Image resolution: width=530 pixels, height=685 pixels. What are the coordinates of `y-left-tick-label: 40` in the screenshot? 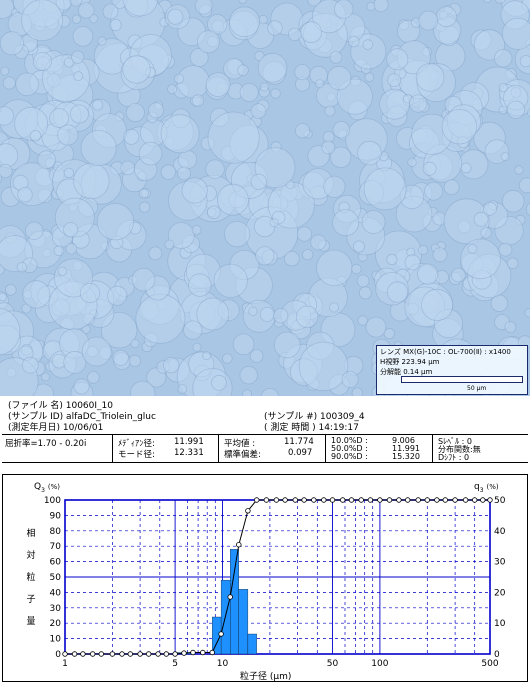 It's located at (56, 593).